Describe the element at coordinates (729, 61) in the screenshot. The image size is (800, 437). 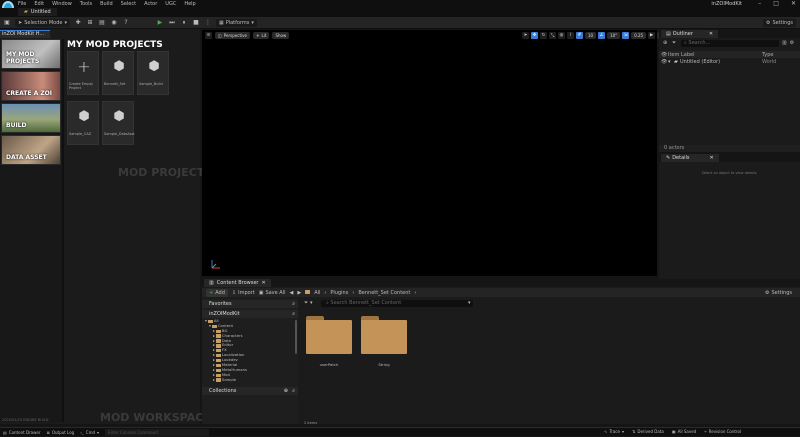
I see `outliner-row: 👁 ▾ ▰ Untitled (Editor) World` at that location.